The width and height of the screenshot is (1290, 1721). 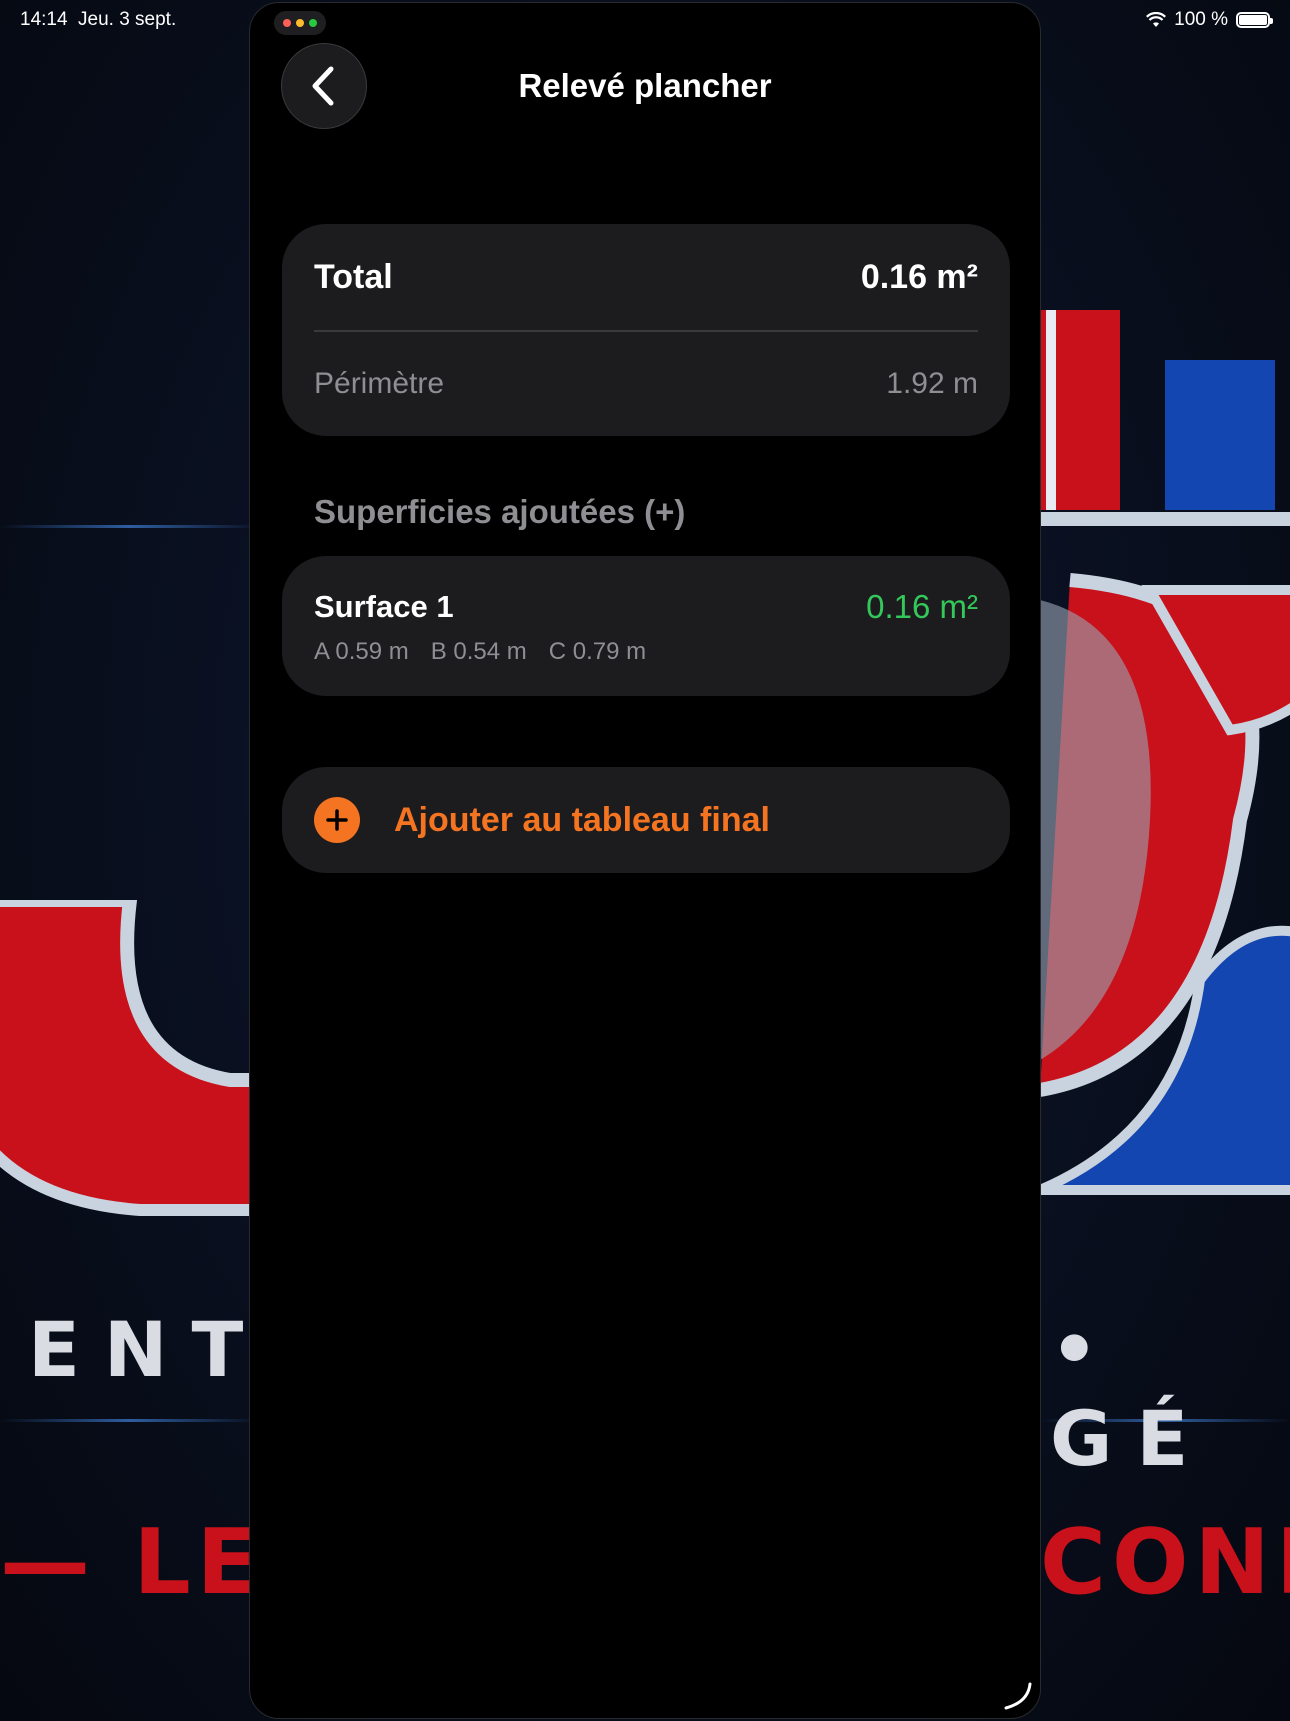 I want to click on add-to-final-table-label: Ajouter au tableau final, so click(x=582, y=819).